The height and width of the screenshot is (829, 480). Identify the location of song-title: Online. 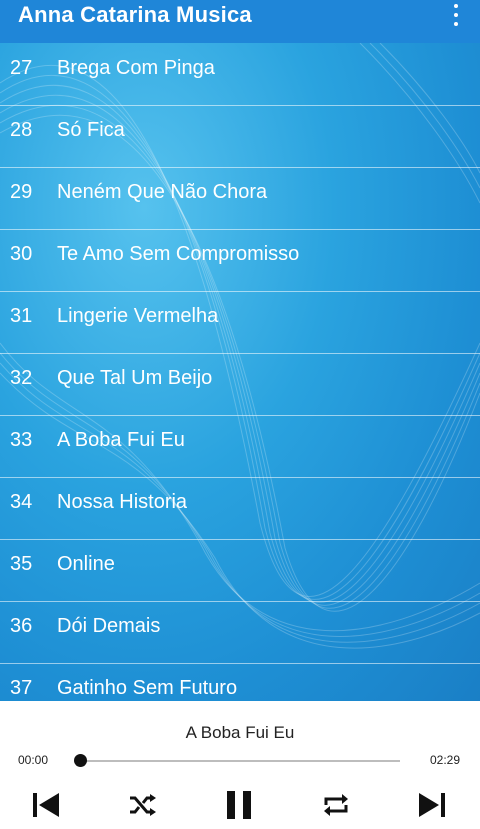
(86, 564).